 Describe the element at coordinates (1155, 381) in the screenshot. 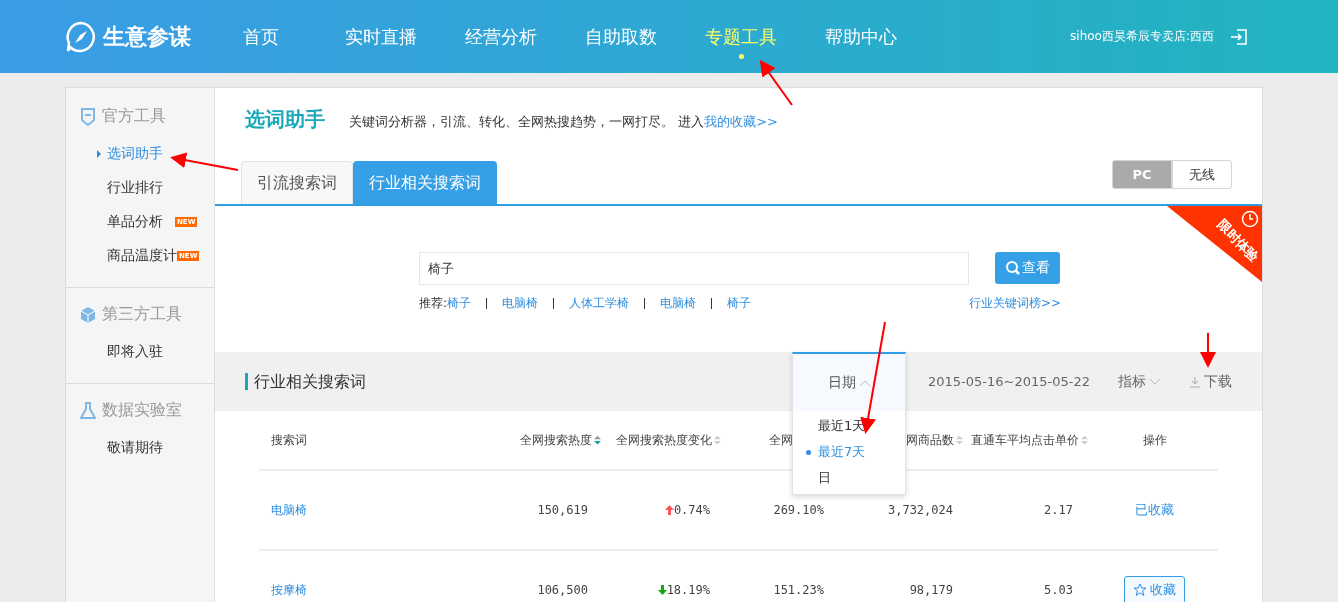

I see `chevron-down-icon` at that location.